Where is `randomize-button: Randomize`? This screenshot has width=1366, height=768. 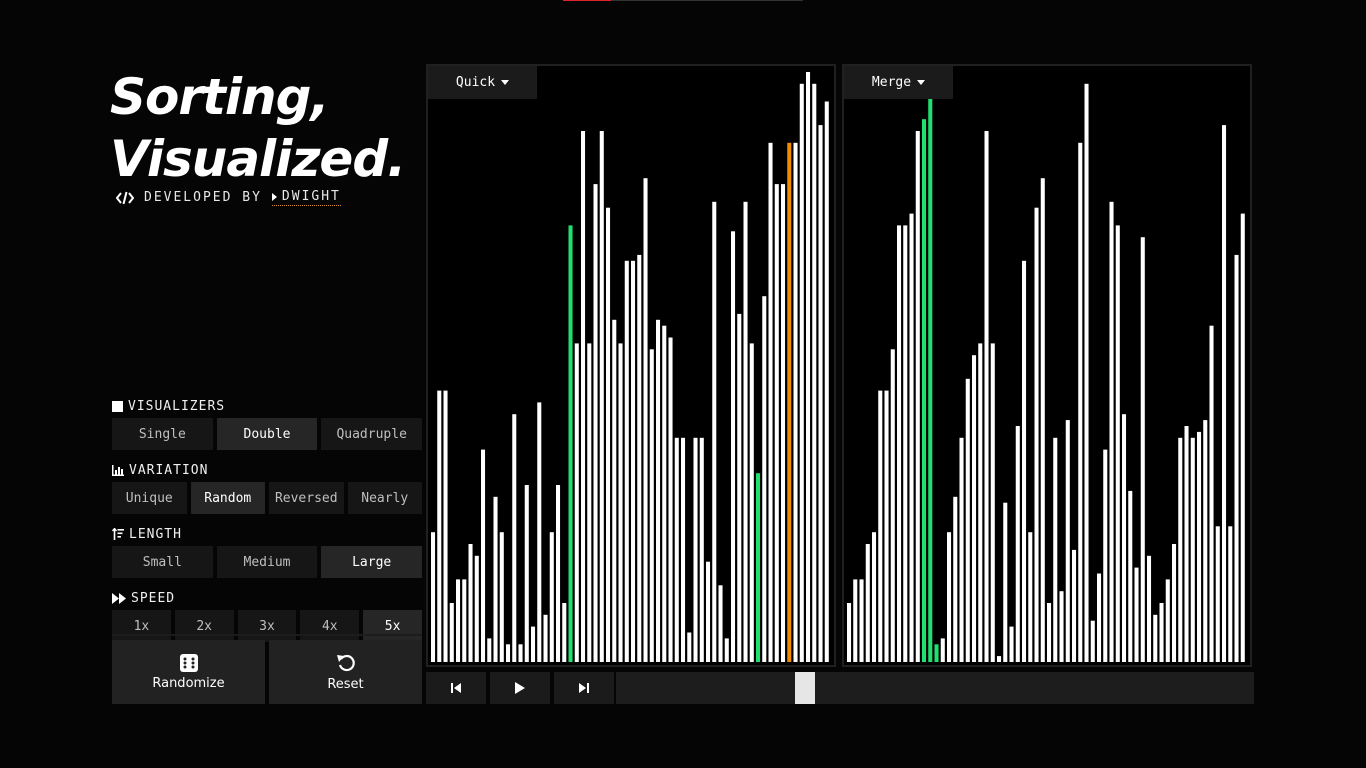
randomize-button: Randomize is located at coordinates (188, 672).